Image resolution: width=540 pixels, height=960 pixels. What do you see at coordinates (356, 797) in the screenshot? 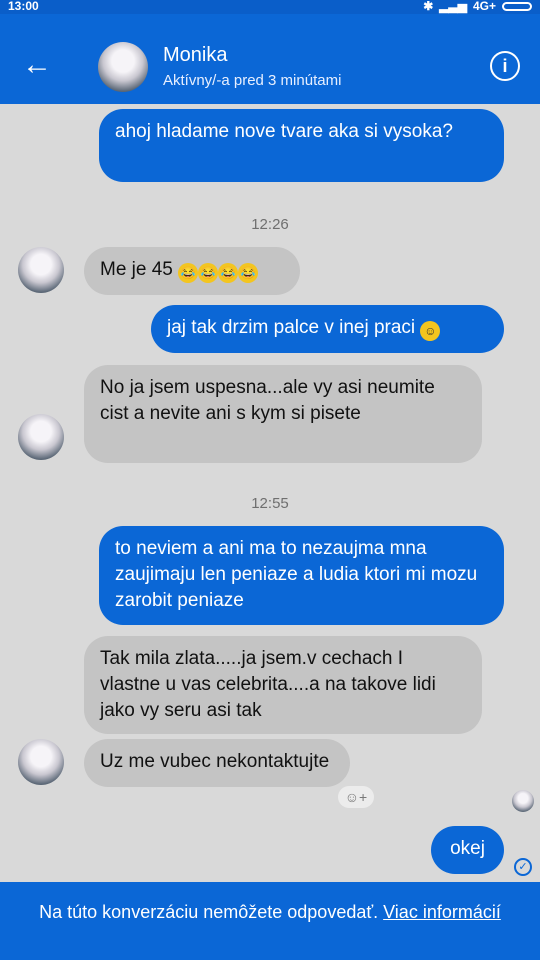
I see `add-reaction-icon: ☺+` at bounding box center [356, 797].